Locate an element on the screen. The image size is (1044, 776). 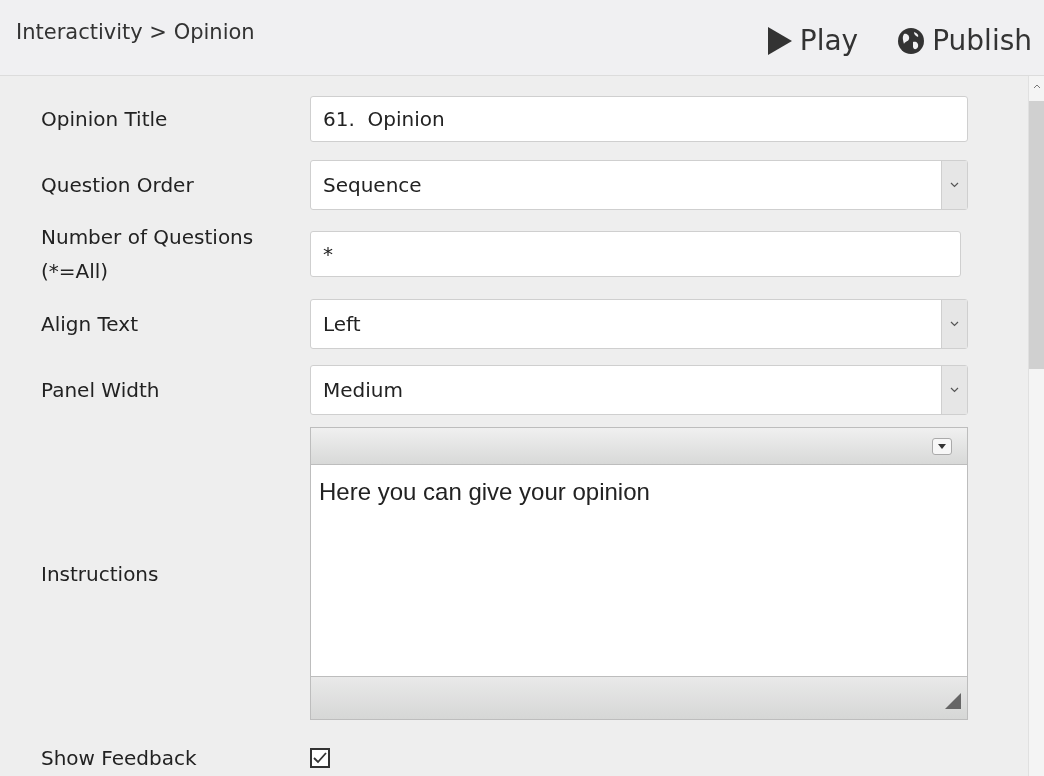
select-value: Left is located at coordinates (342, 324).